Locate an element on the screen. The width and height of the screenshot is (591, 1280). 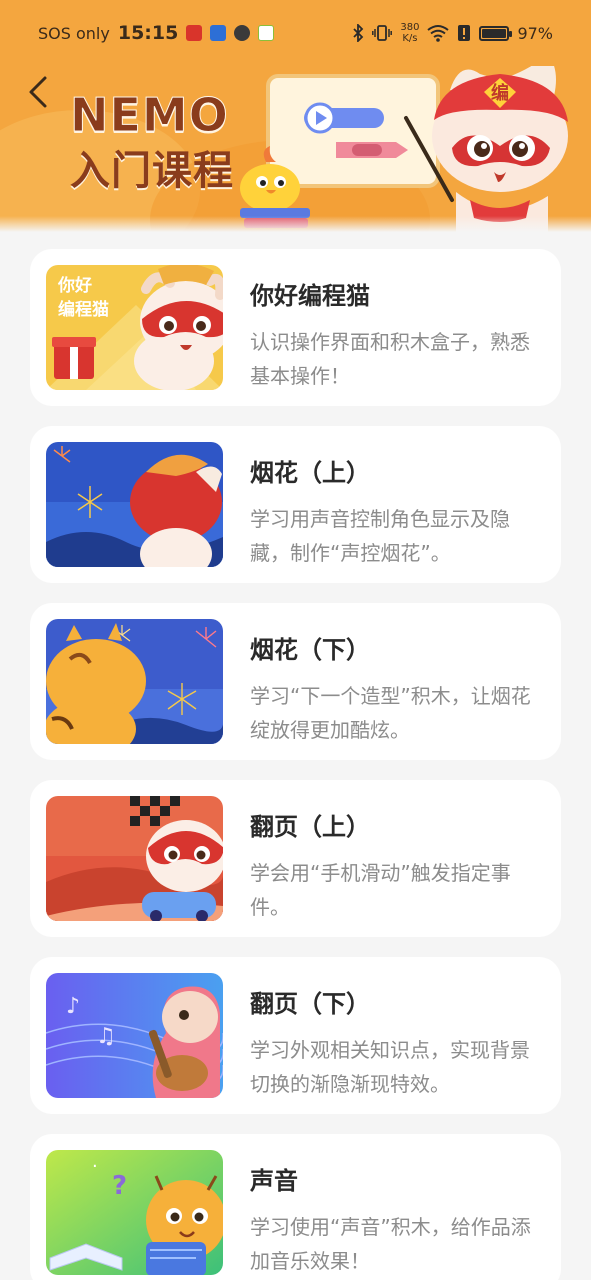
course-title: 烟花（下） is located at coordinates (310, 650).